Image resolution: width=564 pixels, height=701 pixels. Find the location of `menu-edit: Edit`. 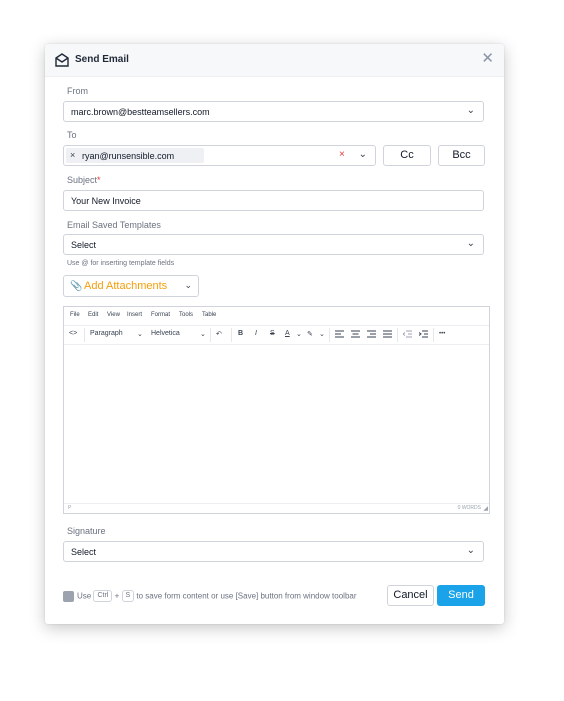

menu-edit: Edit is located at coordinates (93, 315).